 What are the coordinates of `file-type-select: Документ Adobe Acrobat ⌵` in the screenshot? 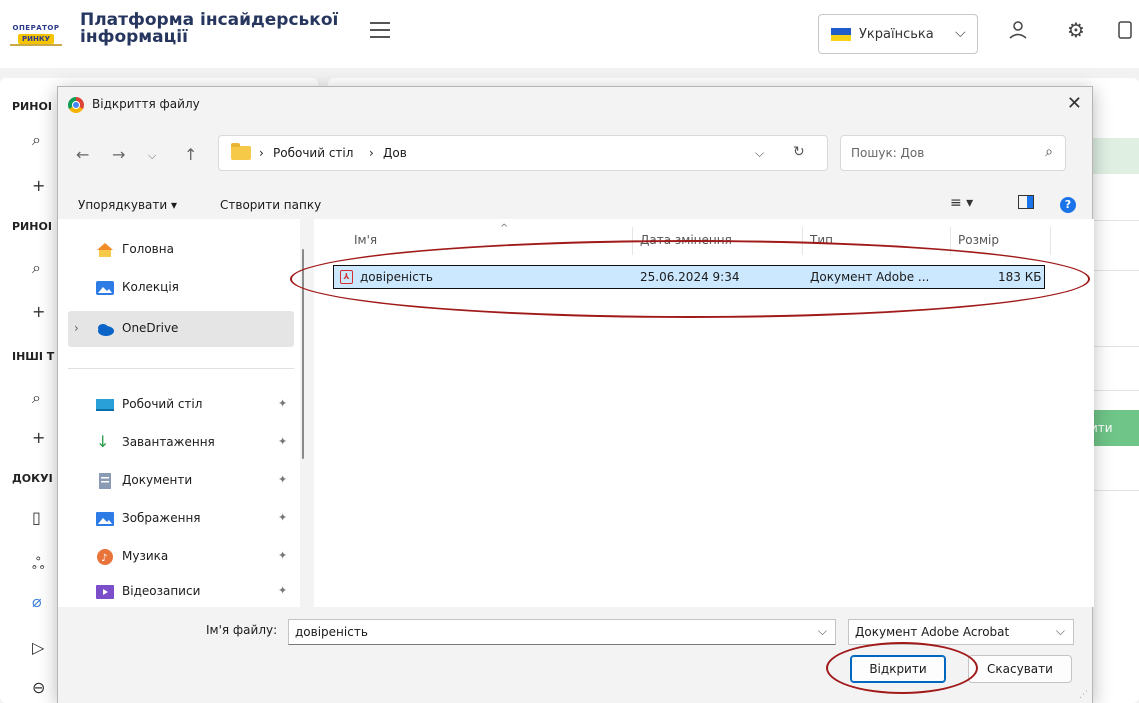 It's located at (961, 632).